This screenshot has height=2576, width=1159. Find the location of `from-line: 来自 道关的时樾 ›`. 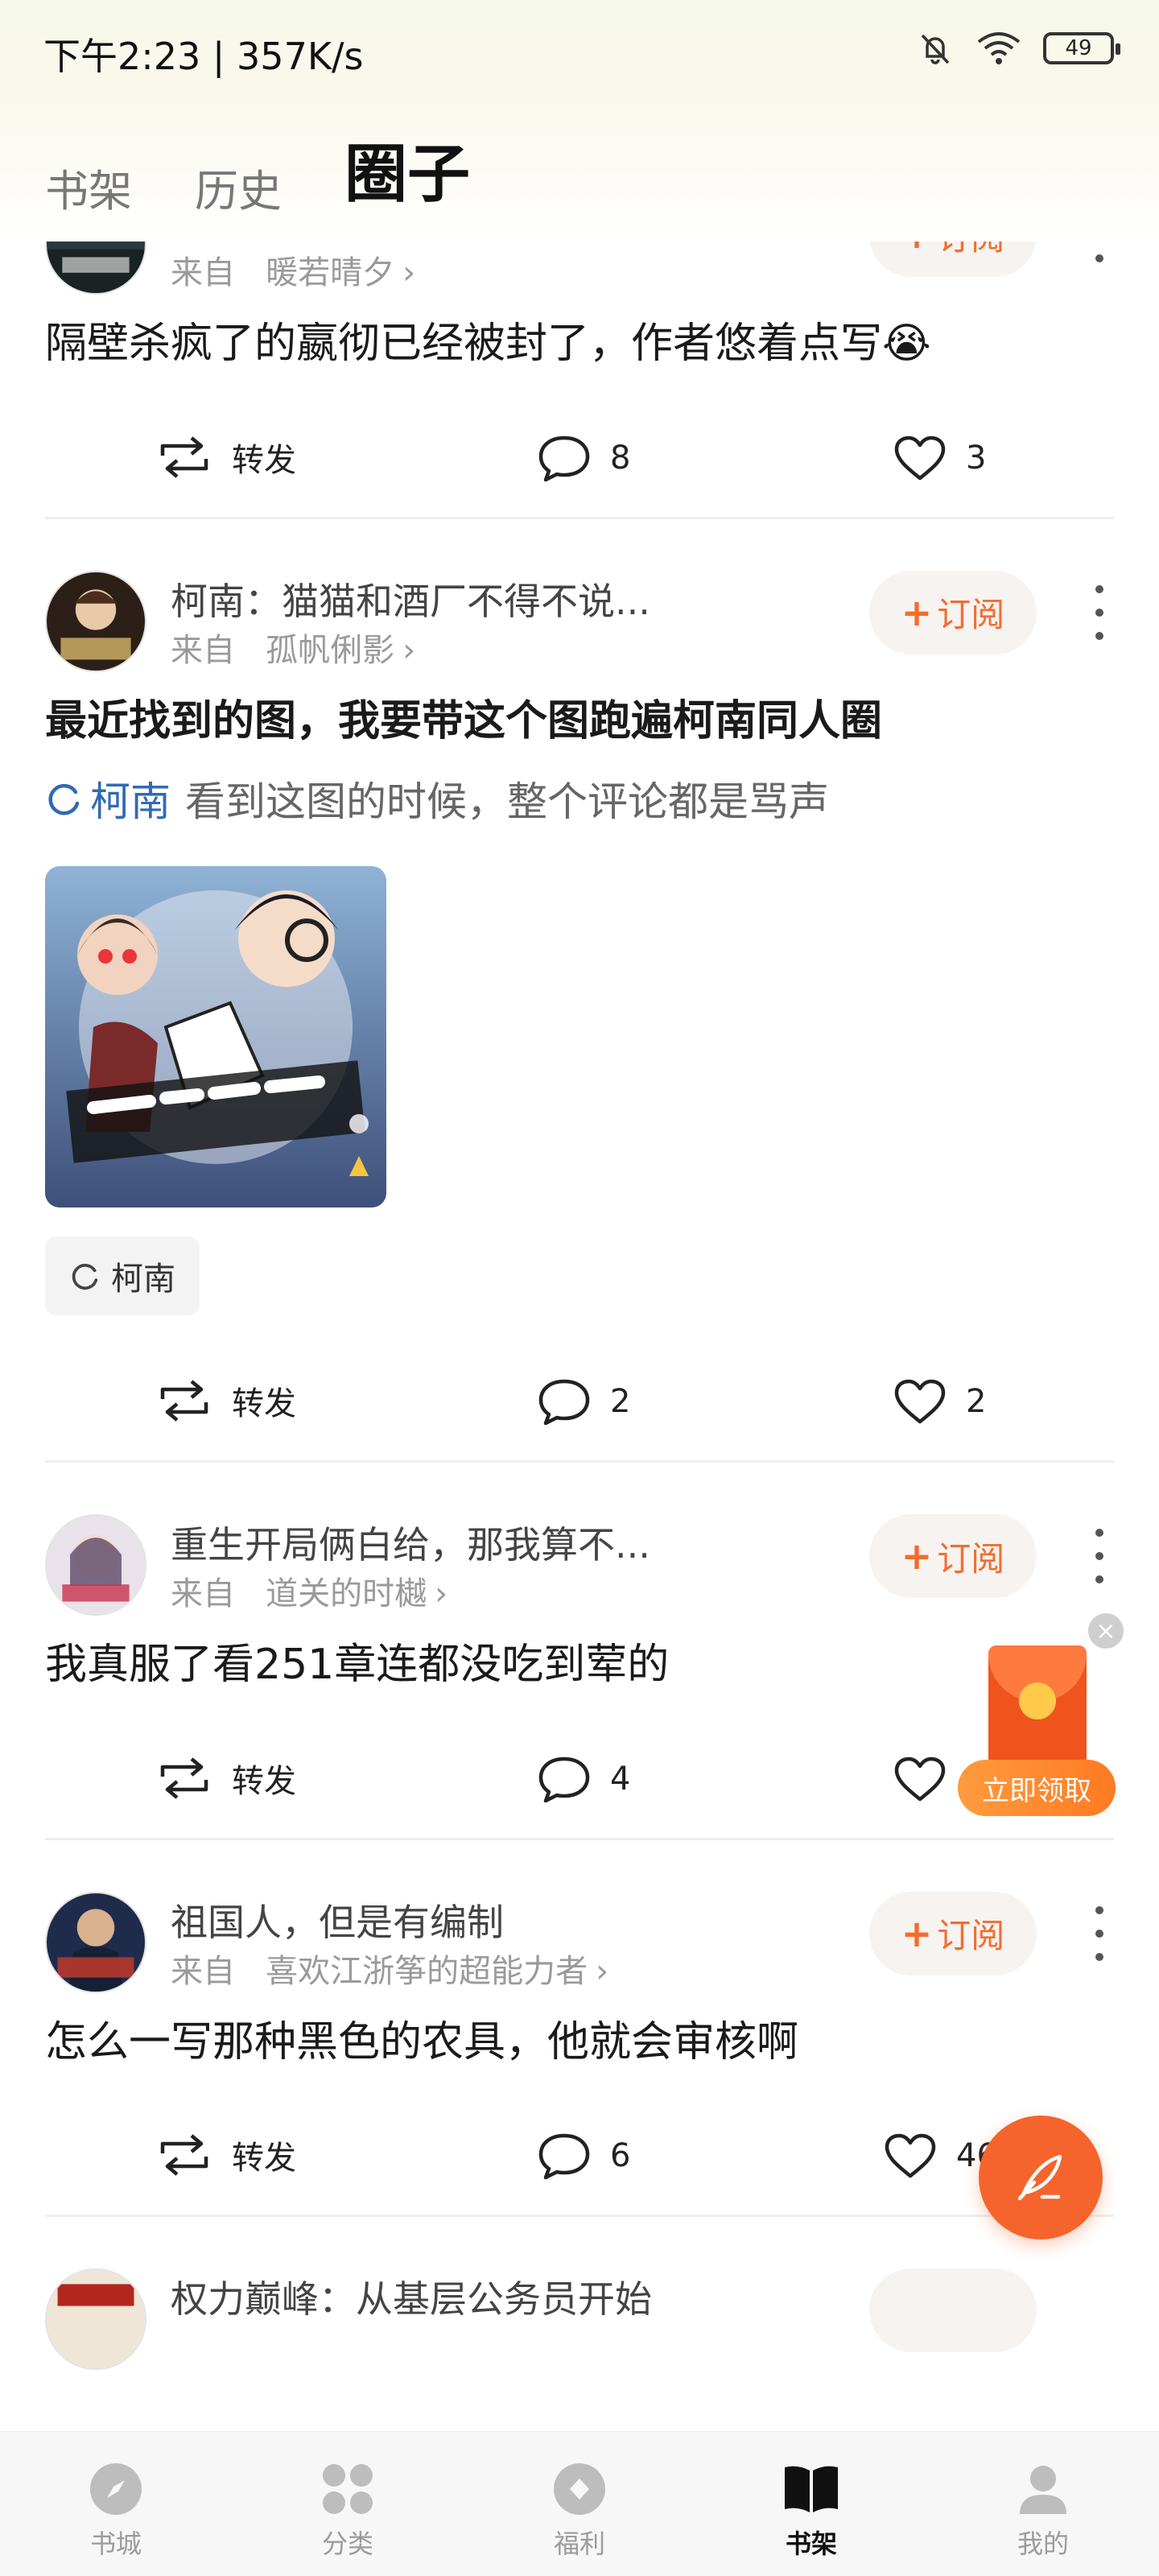

from-line: 来自 道关的时樾 › is located at coordinates (309, 1590).